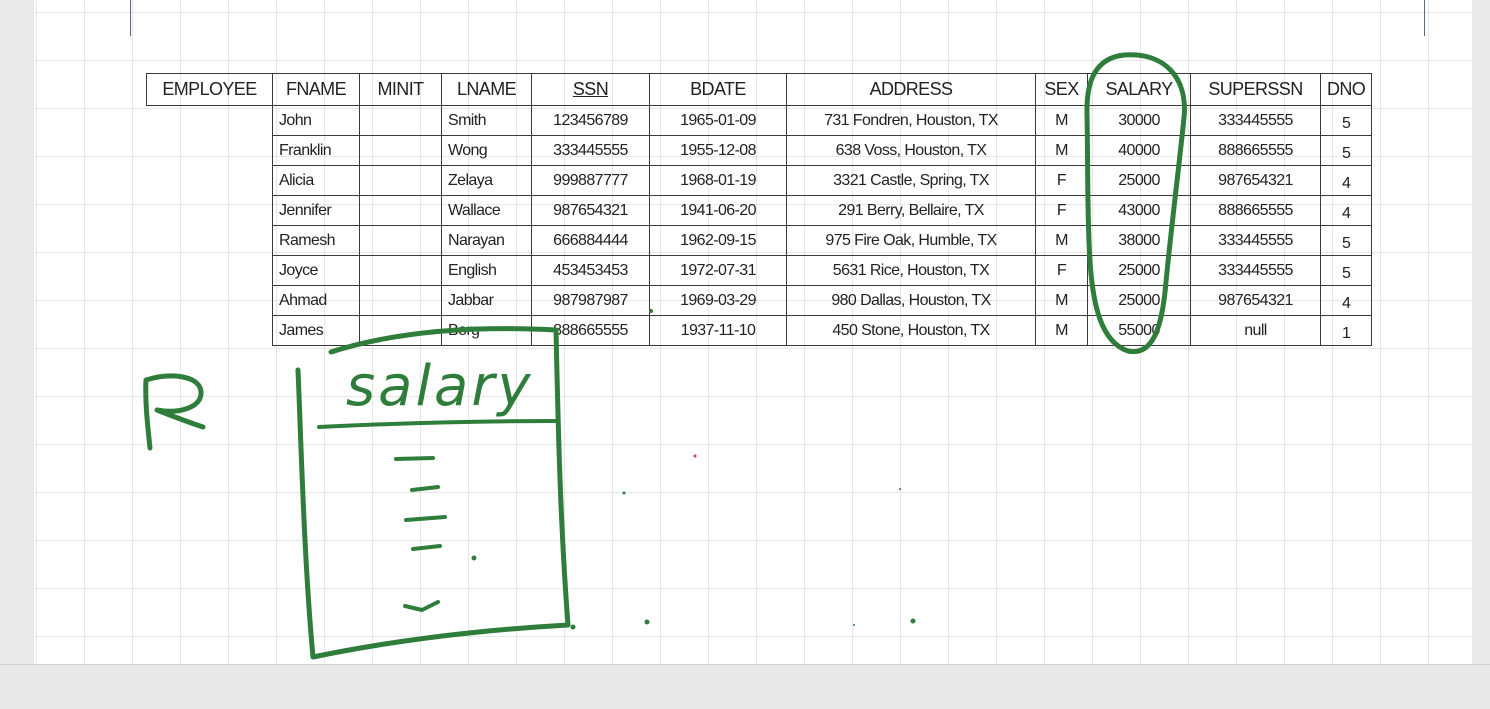 The image size is (1490, 709). I want to click on cell-lname: Narayan, so click(486, 240).